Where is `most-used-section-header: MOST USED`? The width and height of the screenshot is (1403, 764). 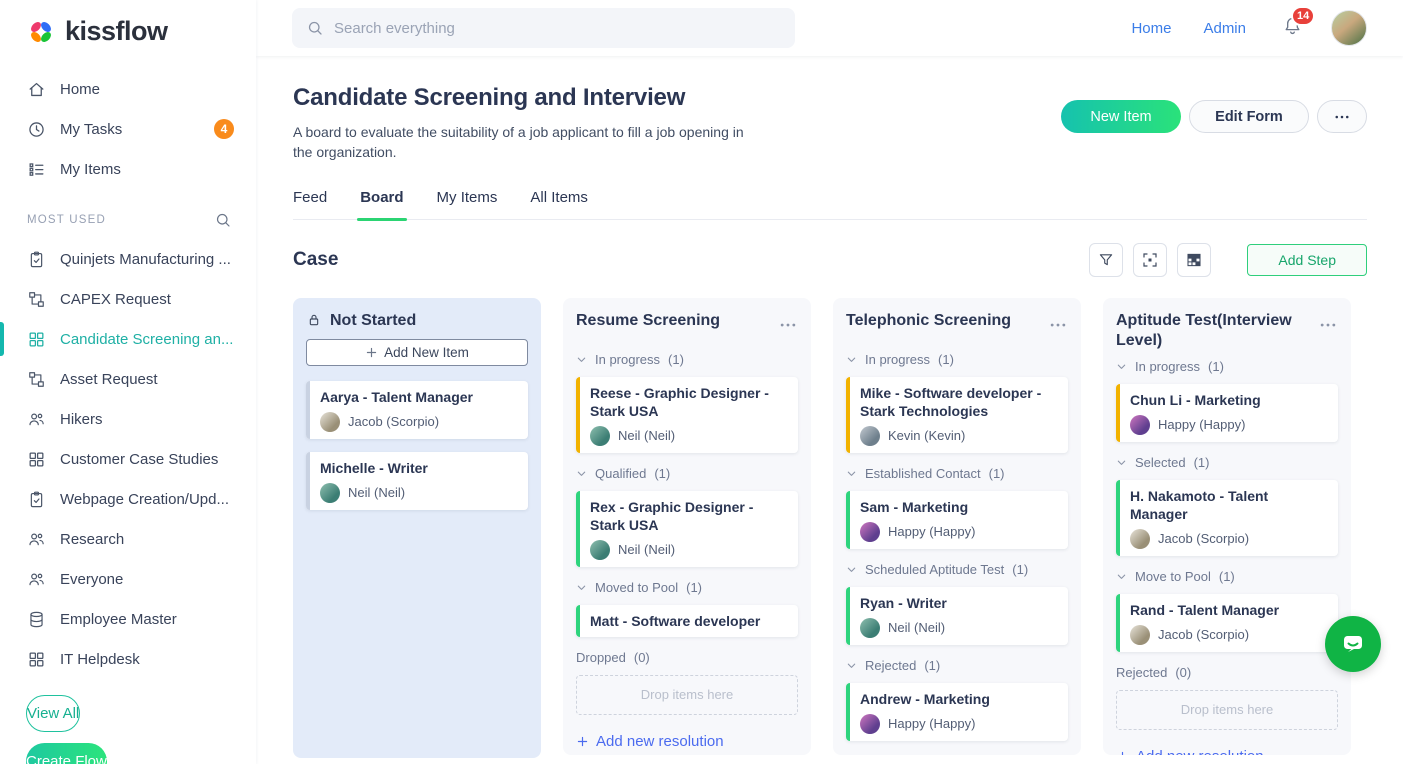 most-used-section-header: MOST USED is located at coordinates (128, 220).